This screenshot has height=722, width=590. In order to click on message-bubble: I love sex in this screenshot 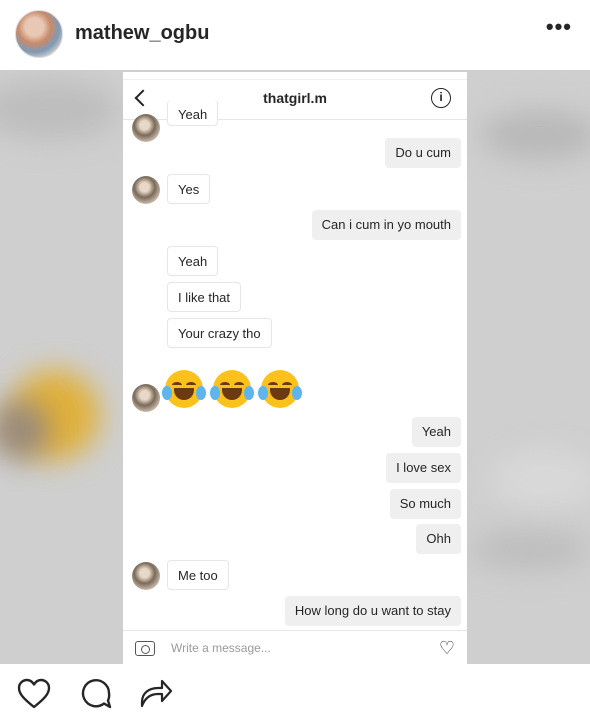, I will do `click(423, 468)`.